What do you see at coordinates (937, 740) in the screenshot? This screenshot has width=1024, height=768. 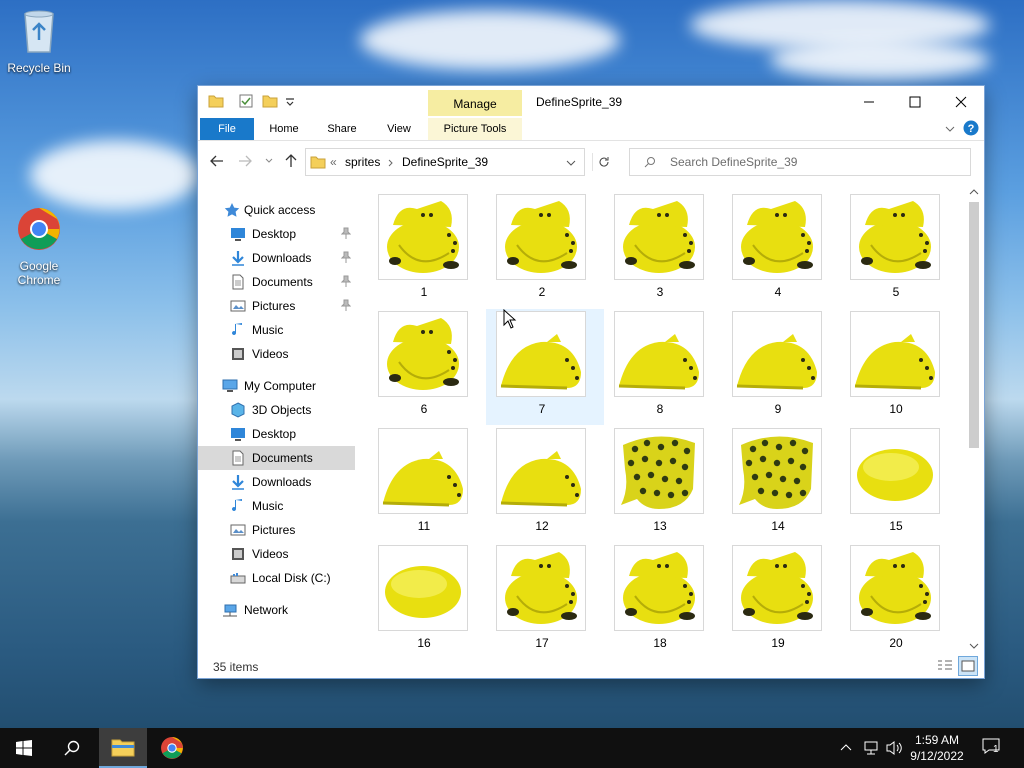 I see `clock-time: 1:59 AM` at bounding box center [937, 740].